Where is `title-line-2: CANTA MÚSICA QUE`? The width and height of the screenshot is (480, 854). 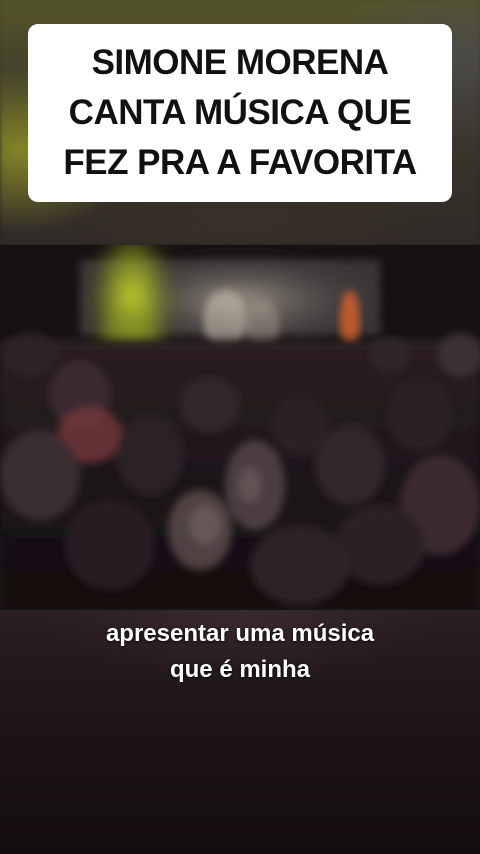 title-line-2: CANTA MÚSICA QUE is located at coordinates (240, 112).